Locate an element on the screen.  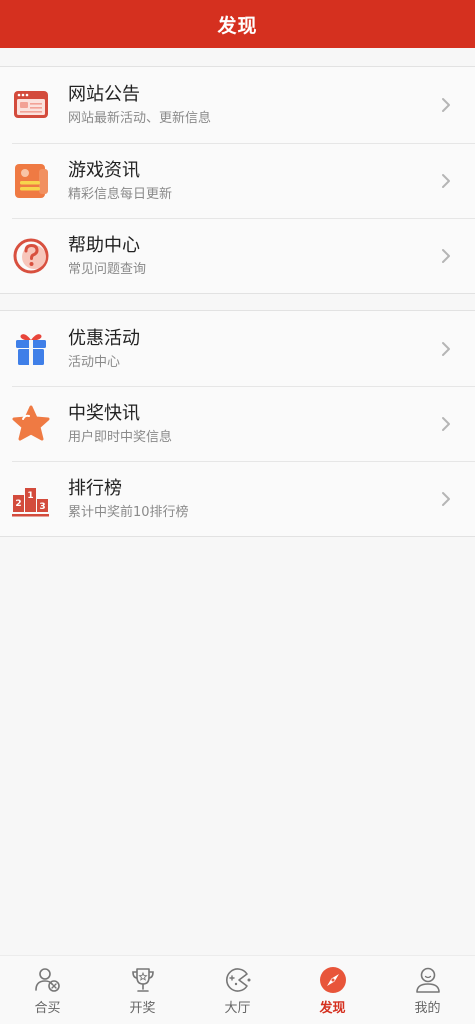
bottom-tab-bar: 合买 开奖 大厅 发现 我的 is located at coordinates (237, 989).